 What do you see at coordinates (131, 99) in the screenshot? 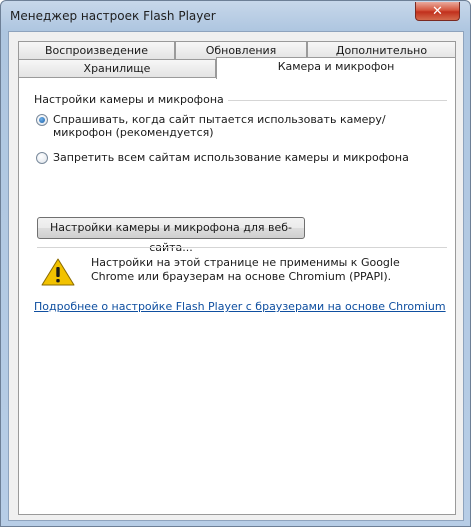
I see `group-label: Настройки камеры и микрофона` at bounding box center [131, 99].